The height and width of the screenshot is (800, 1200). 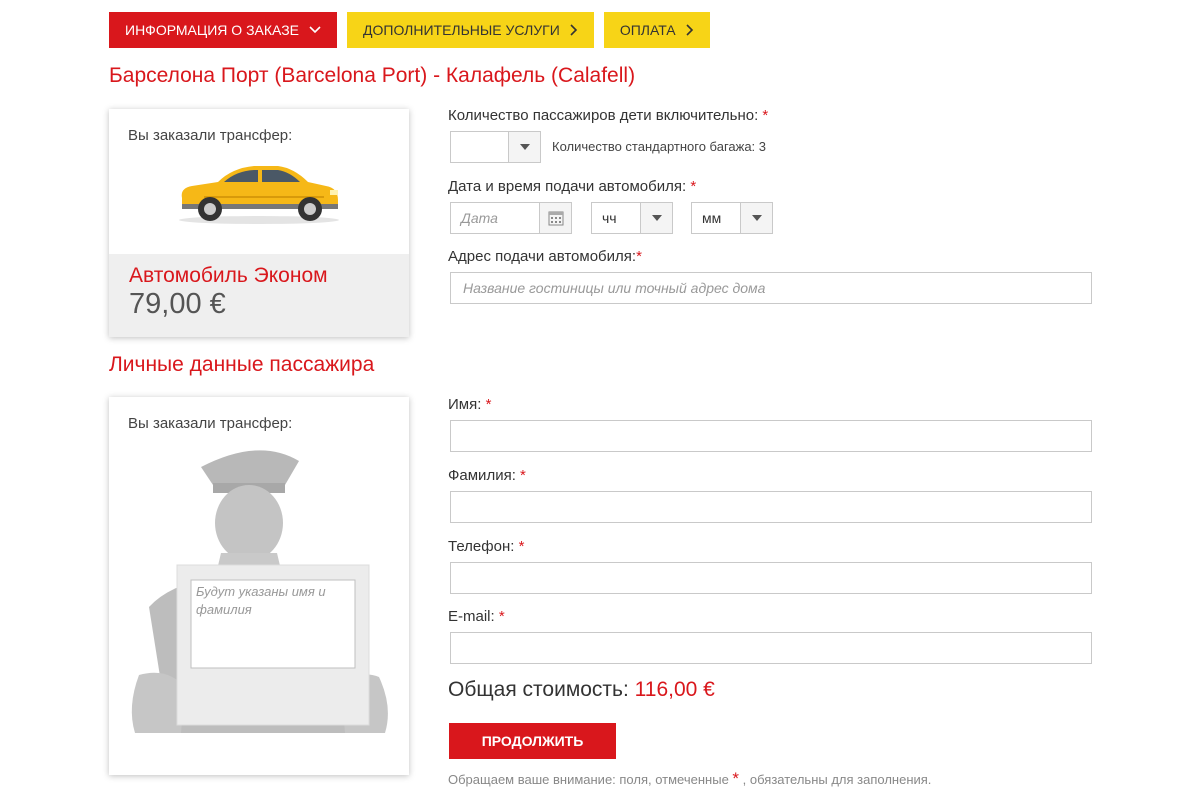 What do you see at coordinates (228, 275) in the screenshot?
I see `vehicle-name: Автомобиль Эконом` at bounding box center [228, 275].